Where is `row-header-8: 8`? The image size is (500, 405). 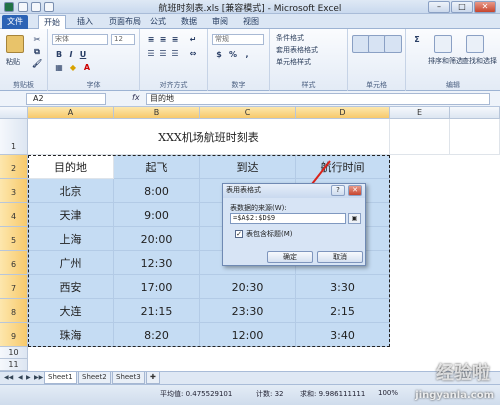 row-header-8: 8 is located at coordinates (14, 311).